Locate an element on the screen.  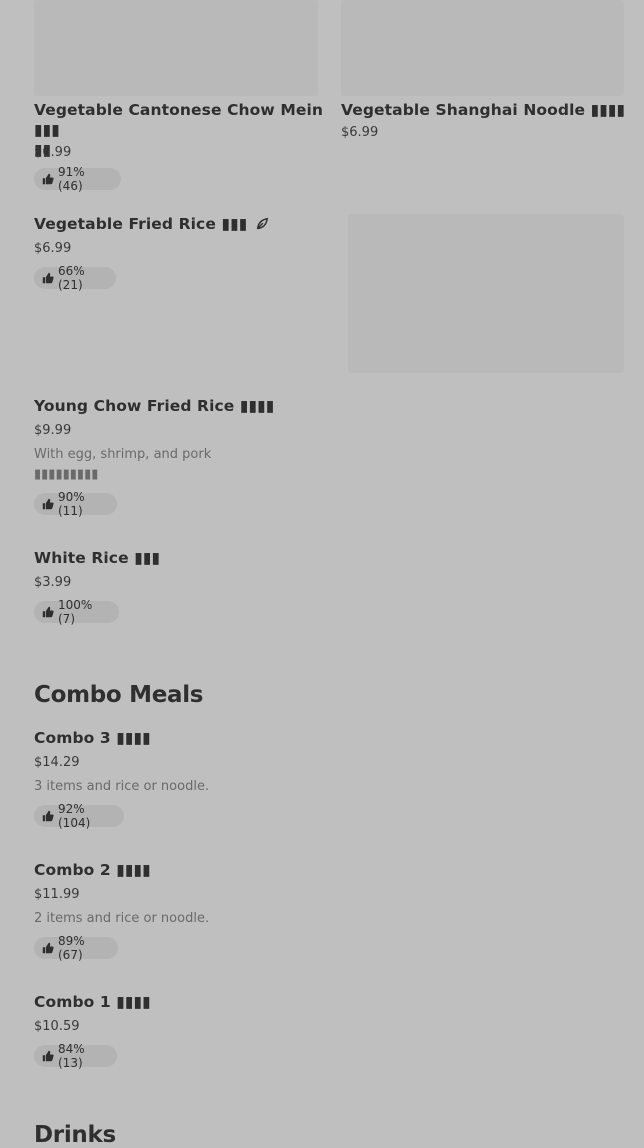
item-image-cantonese-chow-mein is located at coordinates (176, 48).